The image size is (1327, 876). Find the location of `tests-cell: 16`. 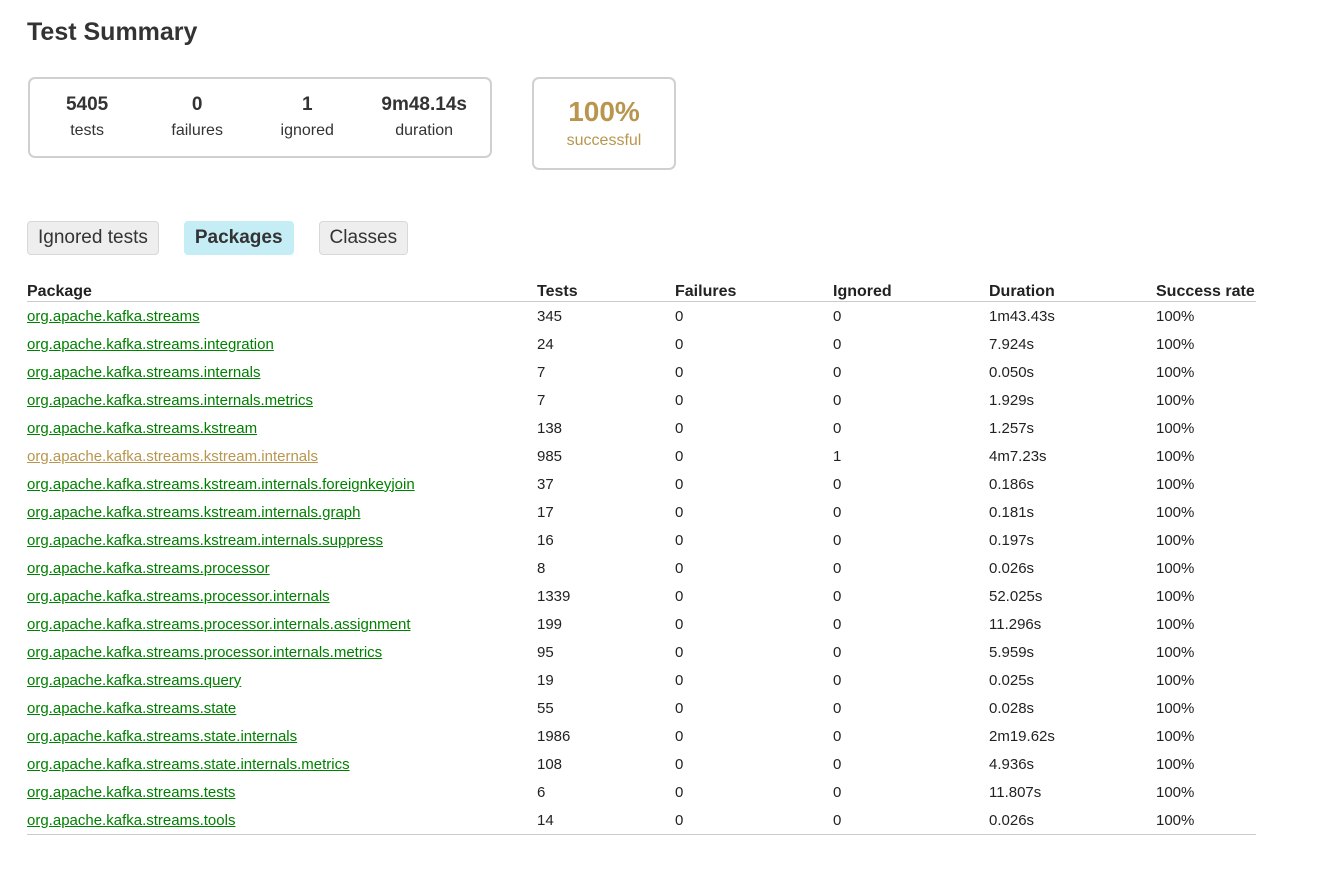

tests-cell: 16 is located at coordinates (545, 540).